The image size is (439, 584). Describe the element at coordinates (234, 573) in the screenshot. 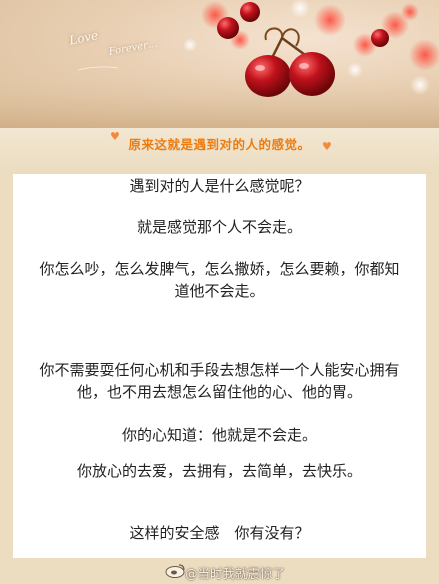

I see `weibo-watermark: @当时我就震惊了` at that location.